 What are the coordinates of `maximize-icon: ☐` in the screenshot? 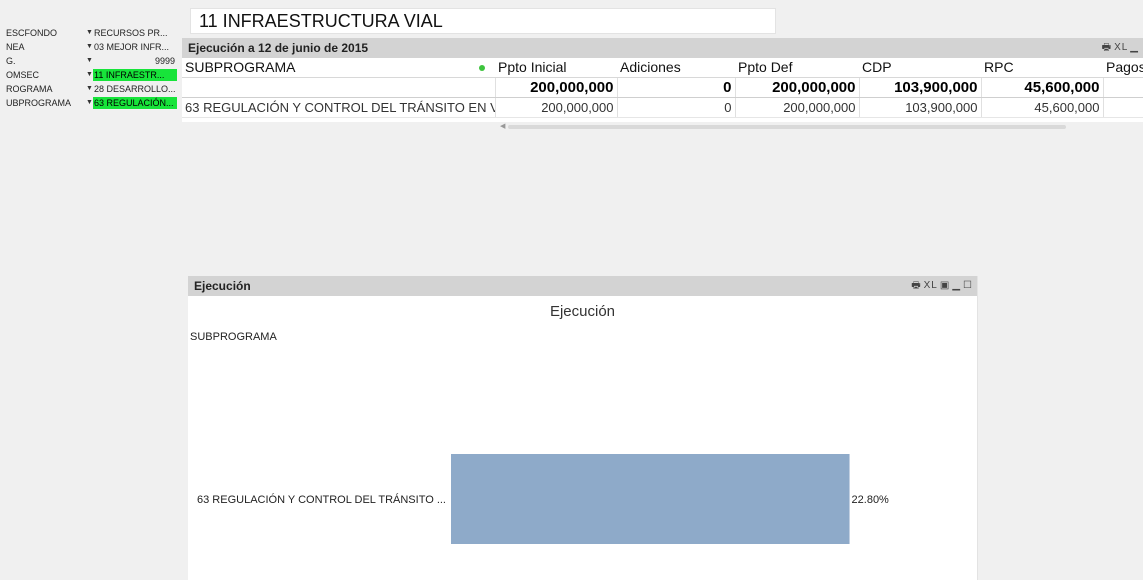 It's located at (968, 285).